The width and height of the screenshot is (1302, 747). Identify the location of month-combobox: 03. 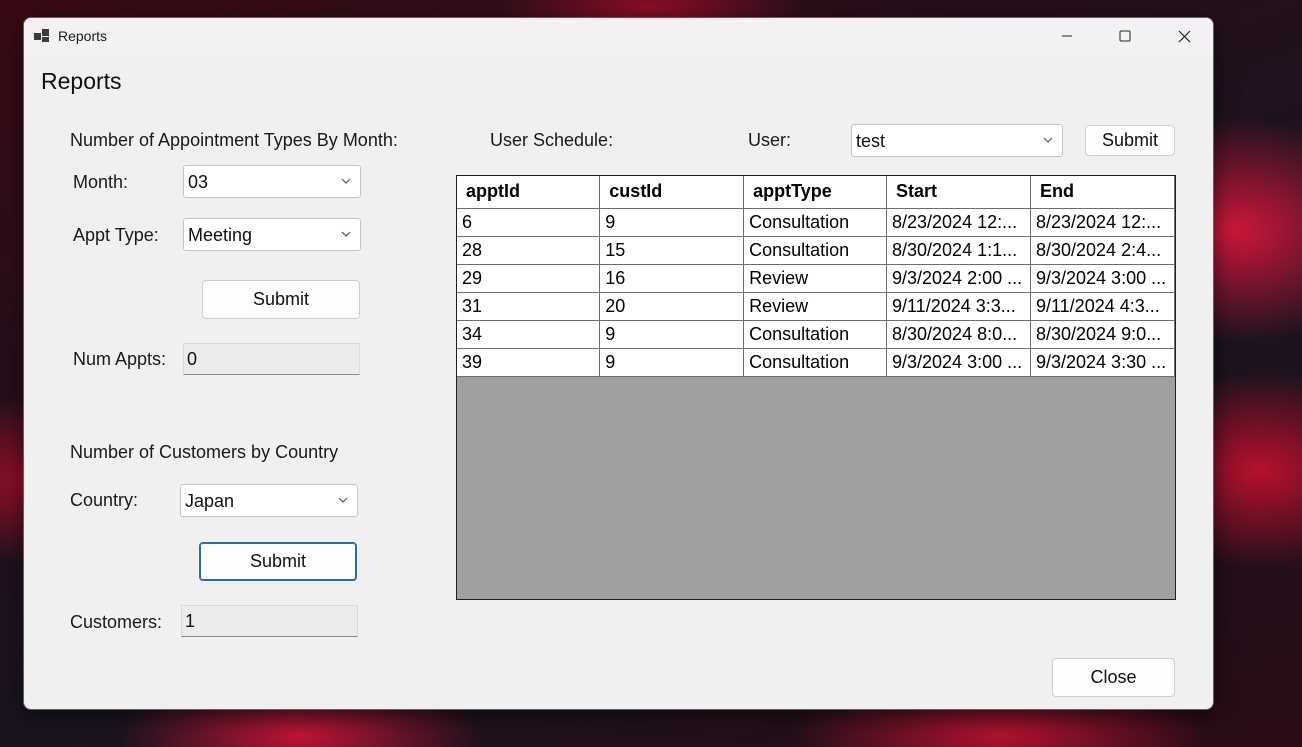
(272, 181).